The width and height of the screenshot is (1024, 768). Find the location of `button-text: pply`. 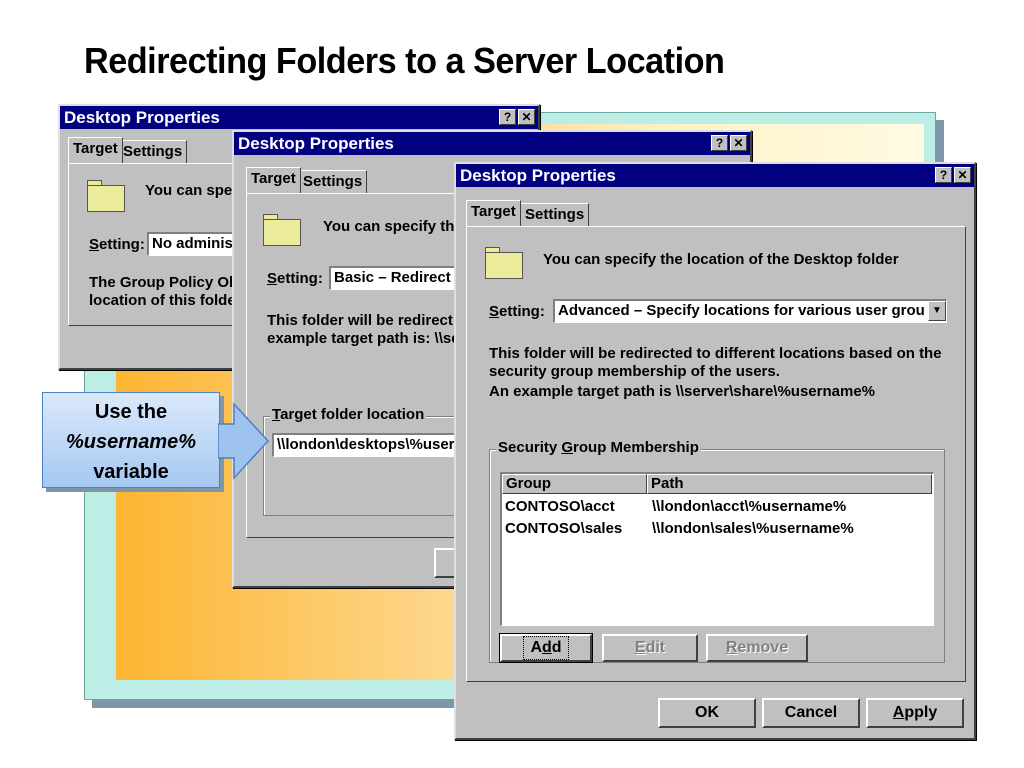

button-text: pply is located at coordinates (921, 712).